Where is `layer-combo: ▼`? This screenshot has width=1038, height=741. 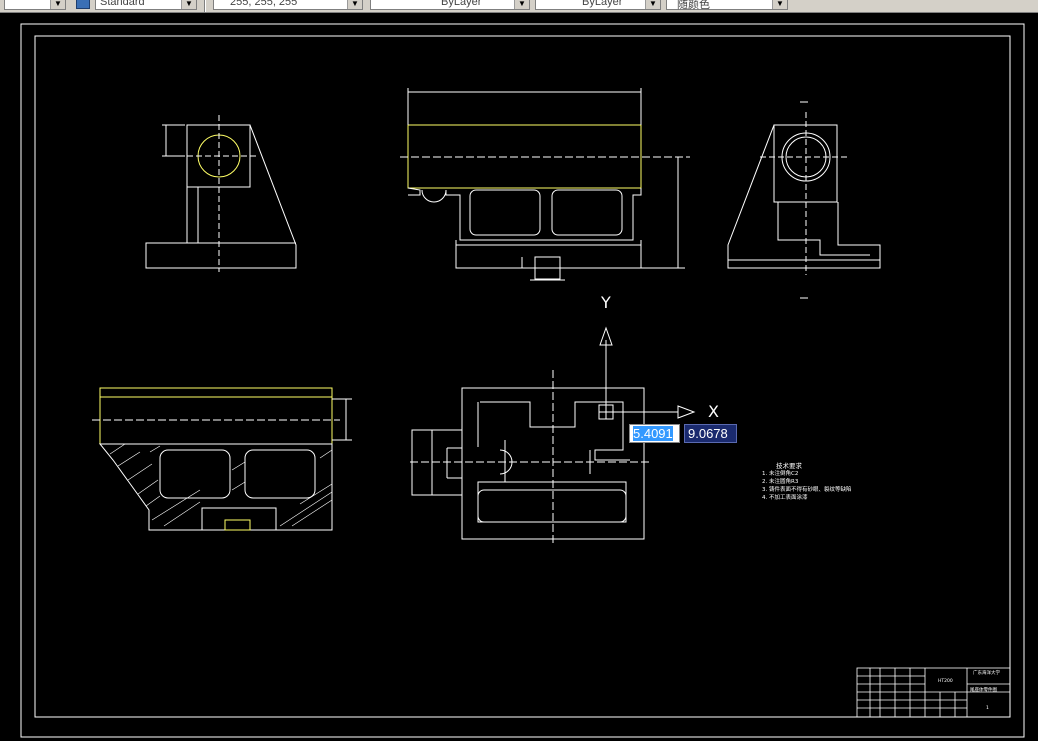 layer-combo: ▼ is located at coordinates (35, 5).